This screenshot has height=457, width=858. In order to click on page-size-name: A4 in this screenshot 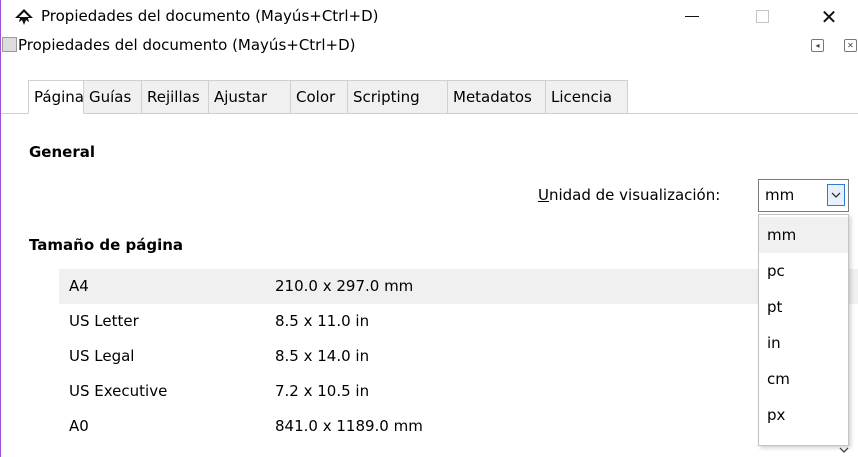, I will do `click(79, 286)`.